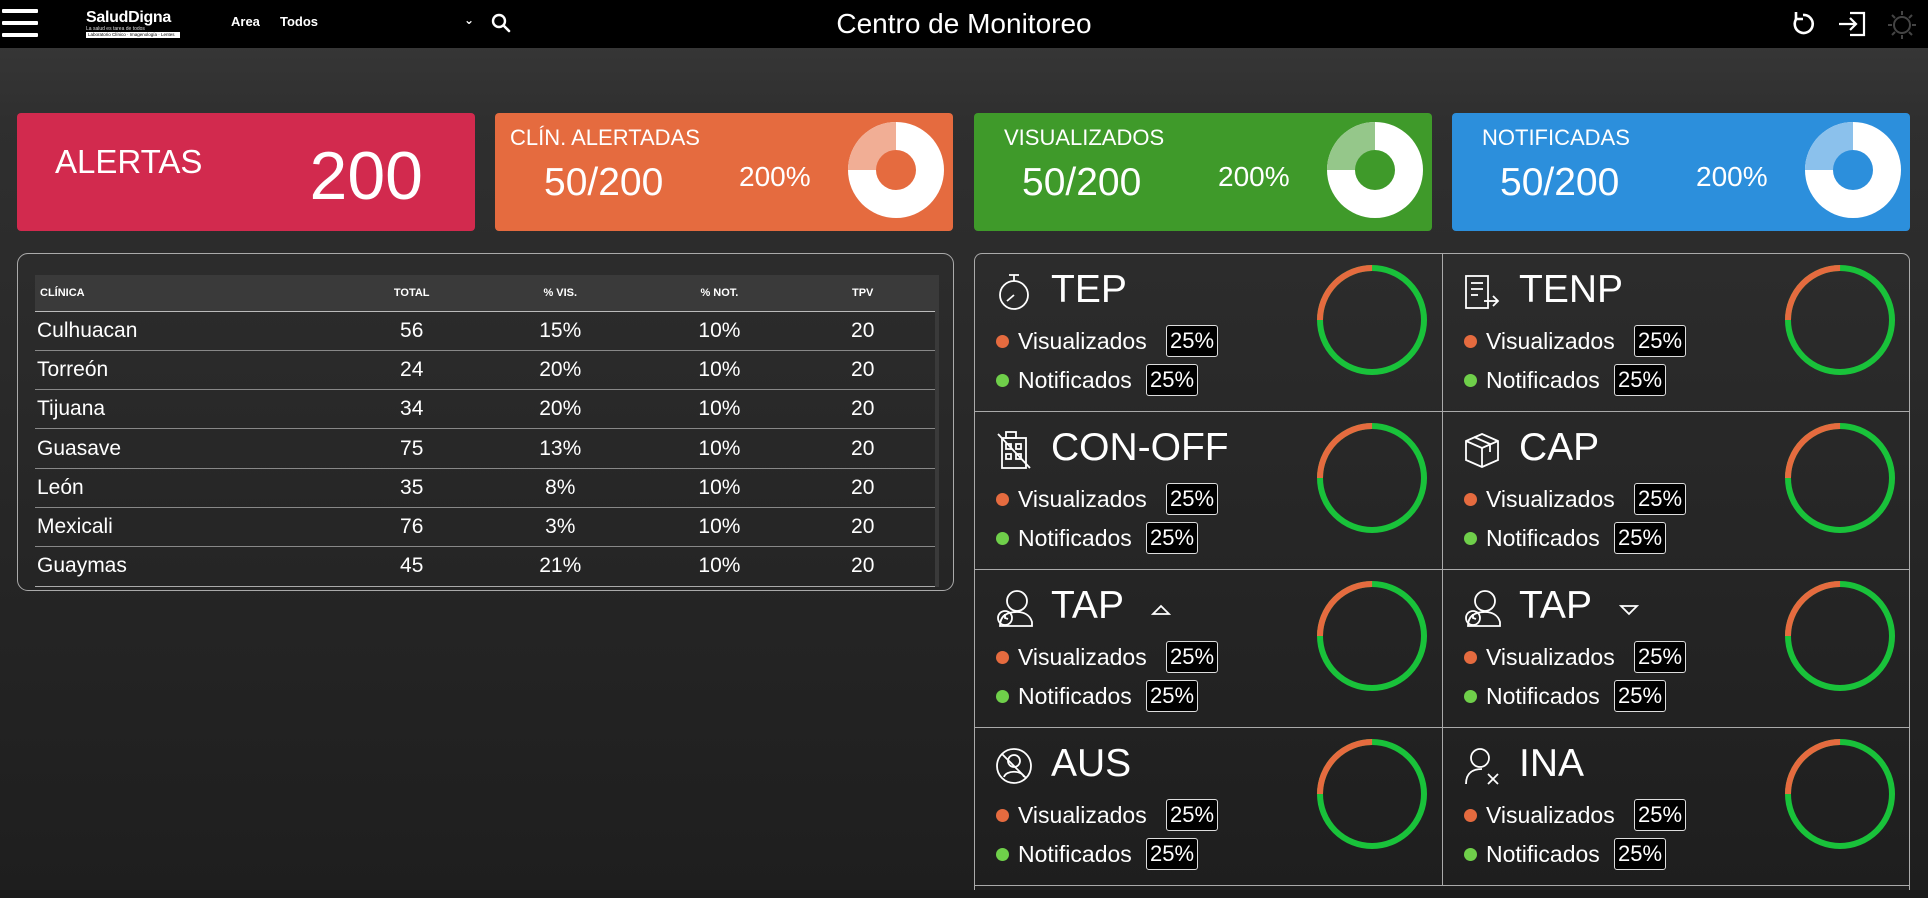 Image resolution: width=1928 pixels, height=898 pixels. I want to click on triangle-up-icon, so click(1161, 609).